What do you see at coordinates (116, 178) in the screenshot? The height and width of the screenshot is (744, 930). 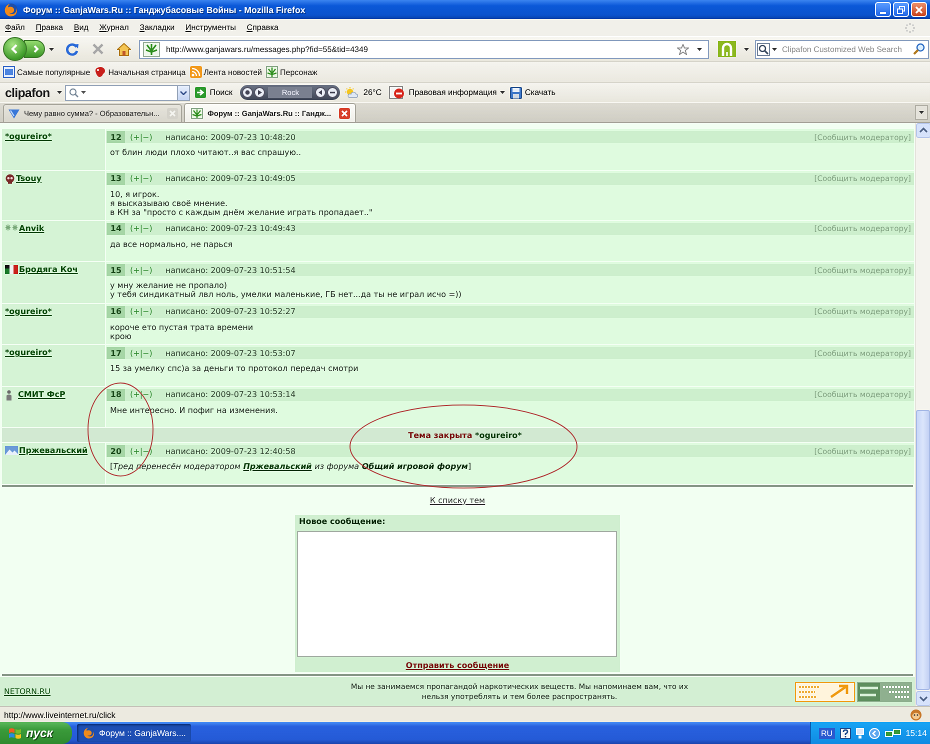 I see `post-number: 13` at bounding box center [116, 178].